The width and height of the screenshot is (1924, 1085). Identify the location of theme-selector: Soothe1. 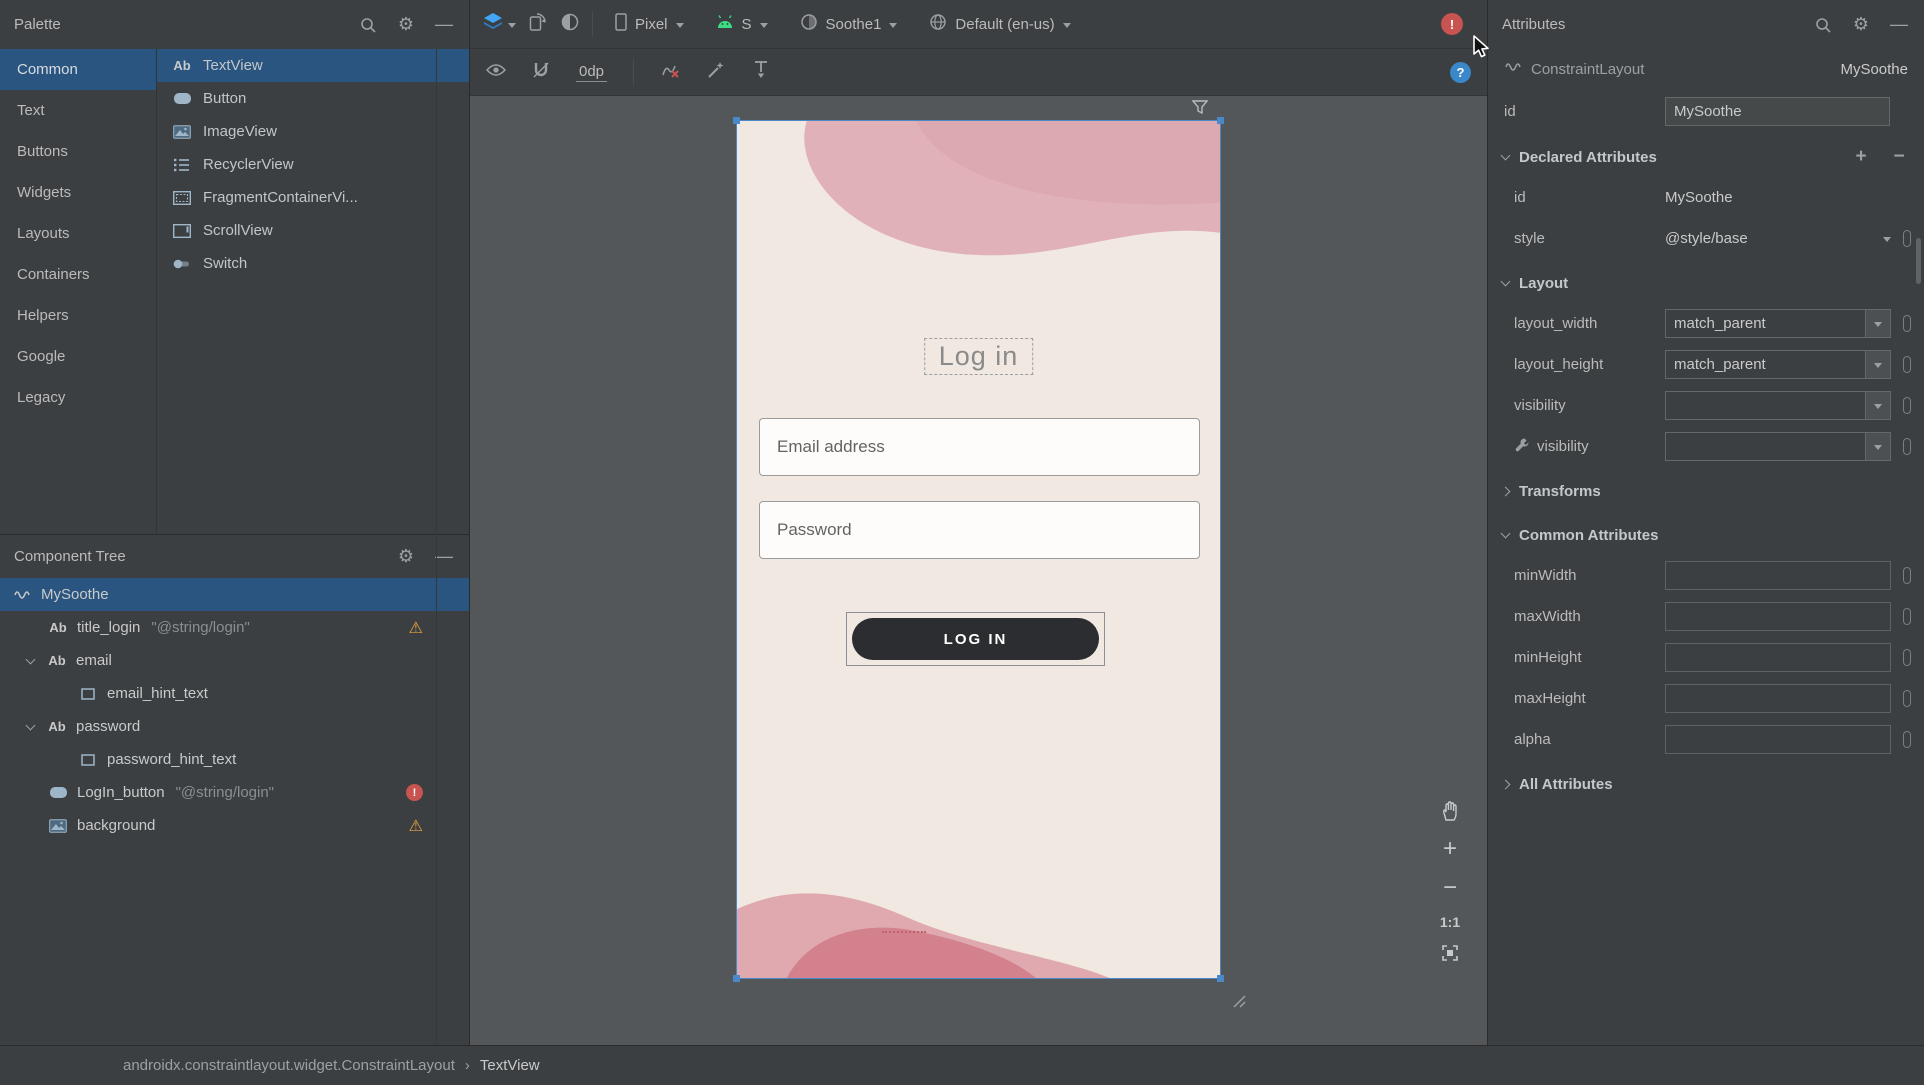
(849, 24).